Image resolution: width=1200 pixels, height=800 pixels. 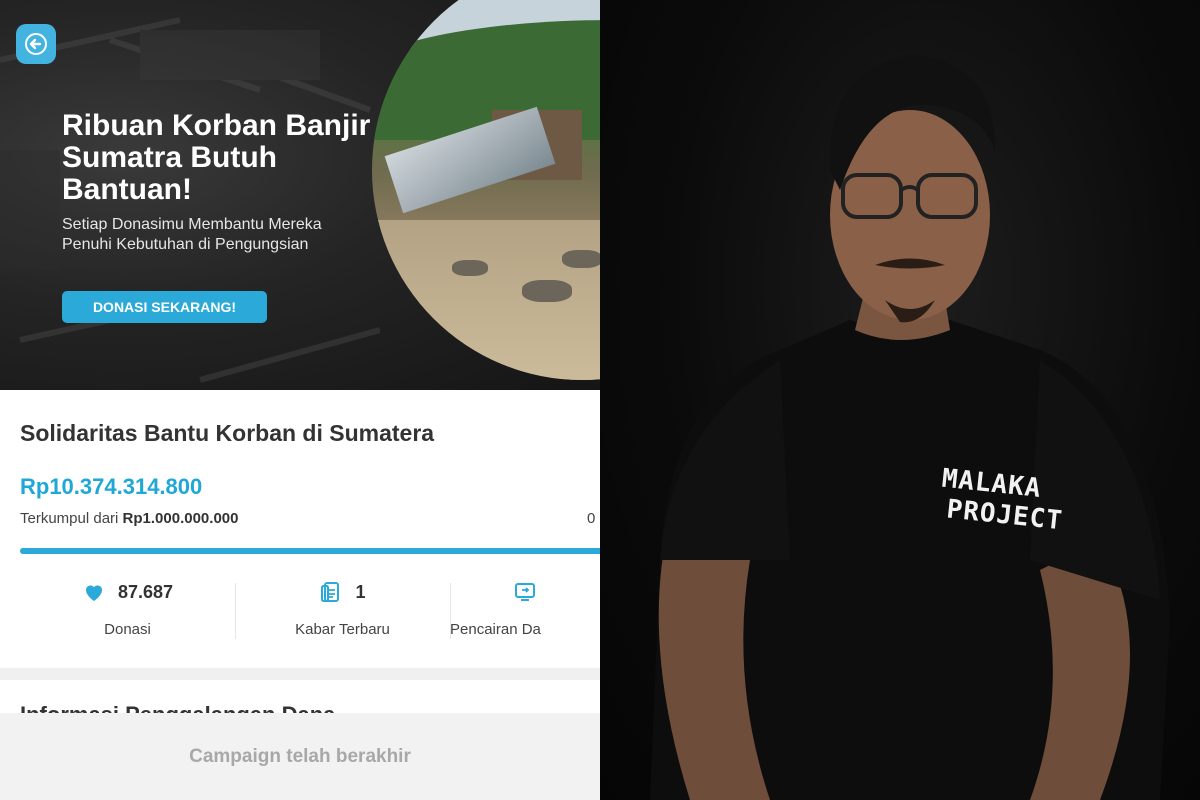 What do you see at coordinates (127, 610) in the screenshot?
I see `stat-donations: 87.687 Donasi` at bounding box center [127, 610].